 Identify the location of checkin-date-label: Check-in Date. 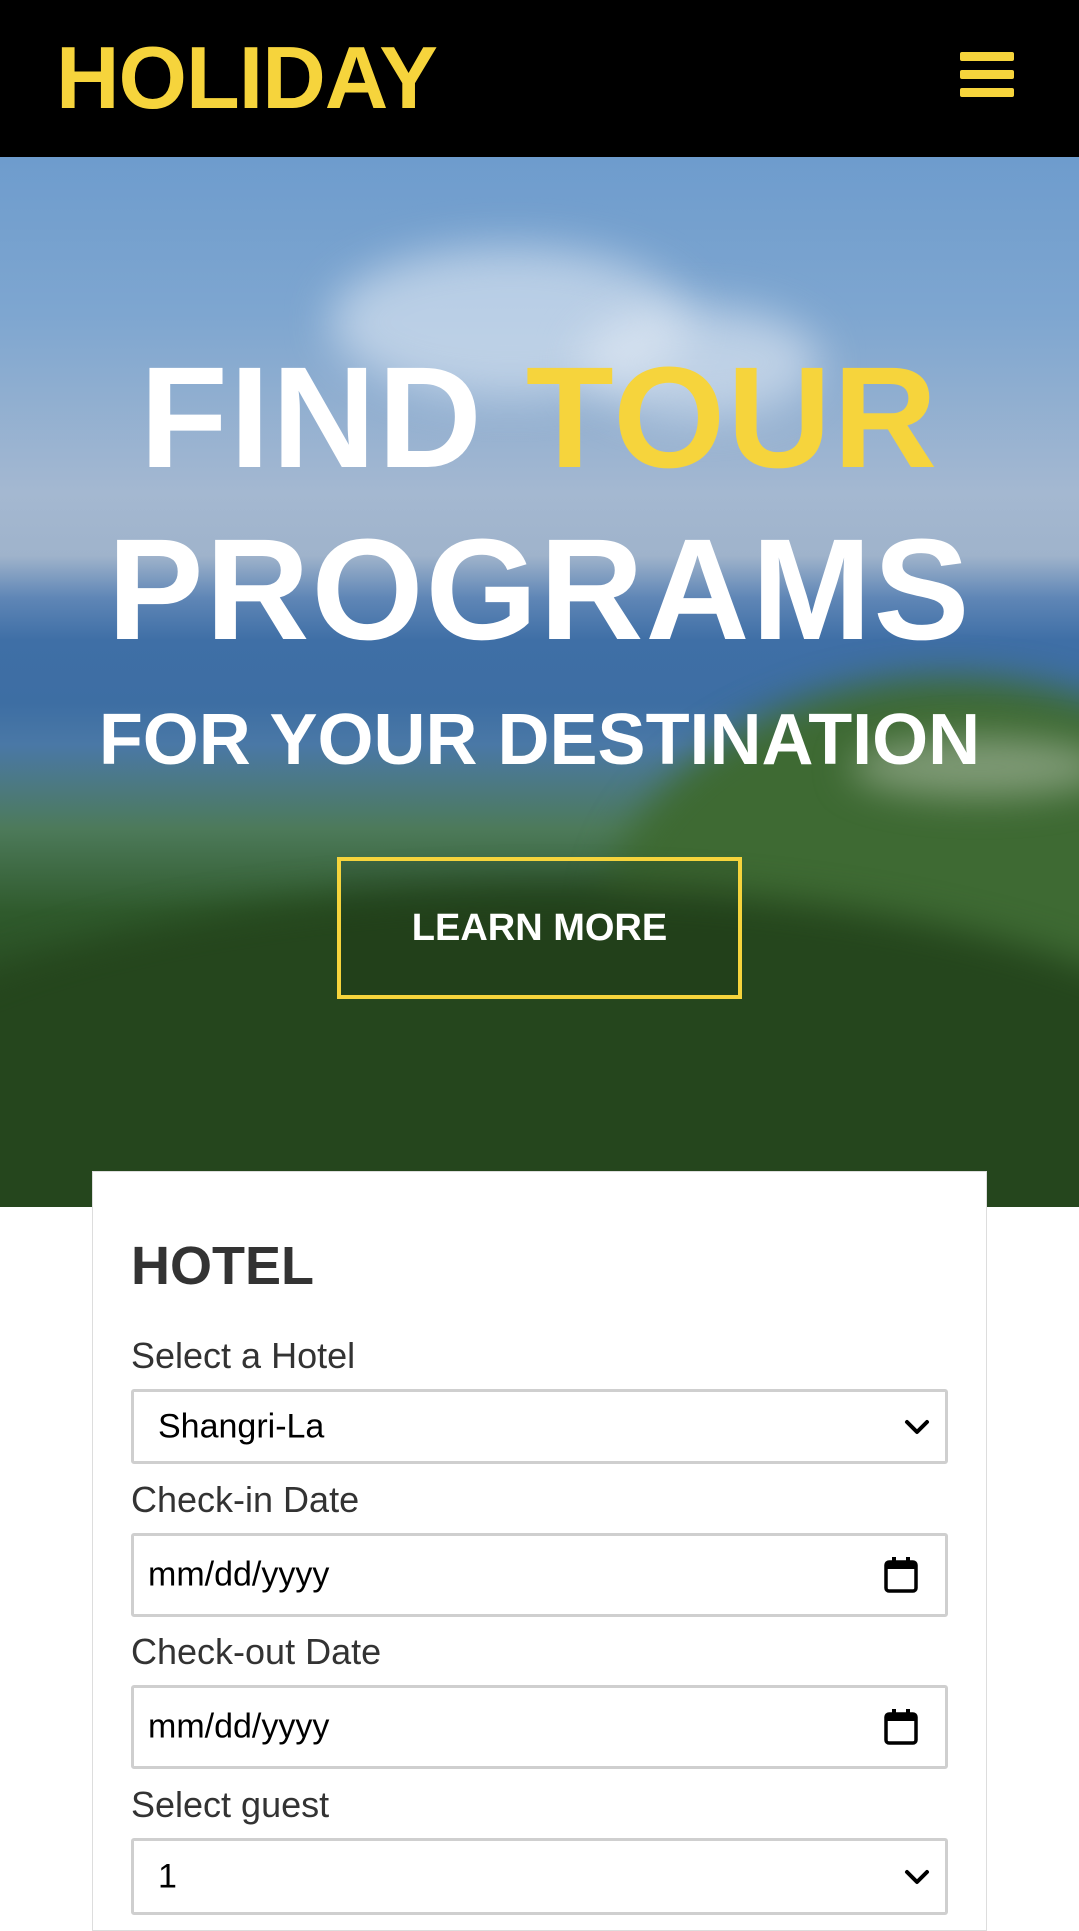
(245, 1499).